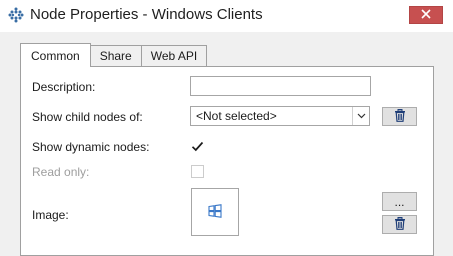  What do you see at coordinates (236, 116) in the screenshot?
I see `child-nodes-selected-value: <Not selected>` at bounding box center [236, 116].